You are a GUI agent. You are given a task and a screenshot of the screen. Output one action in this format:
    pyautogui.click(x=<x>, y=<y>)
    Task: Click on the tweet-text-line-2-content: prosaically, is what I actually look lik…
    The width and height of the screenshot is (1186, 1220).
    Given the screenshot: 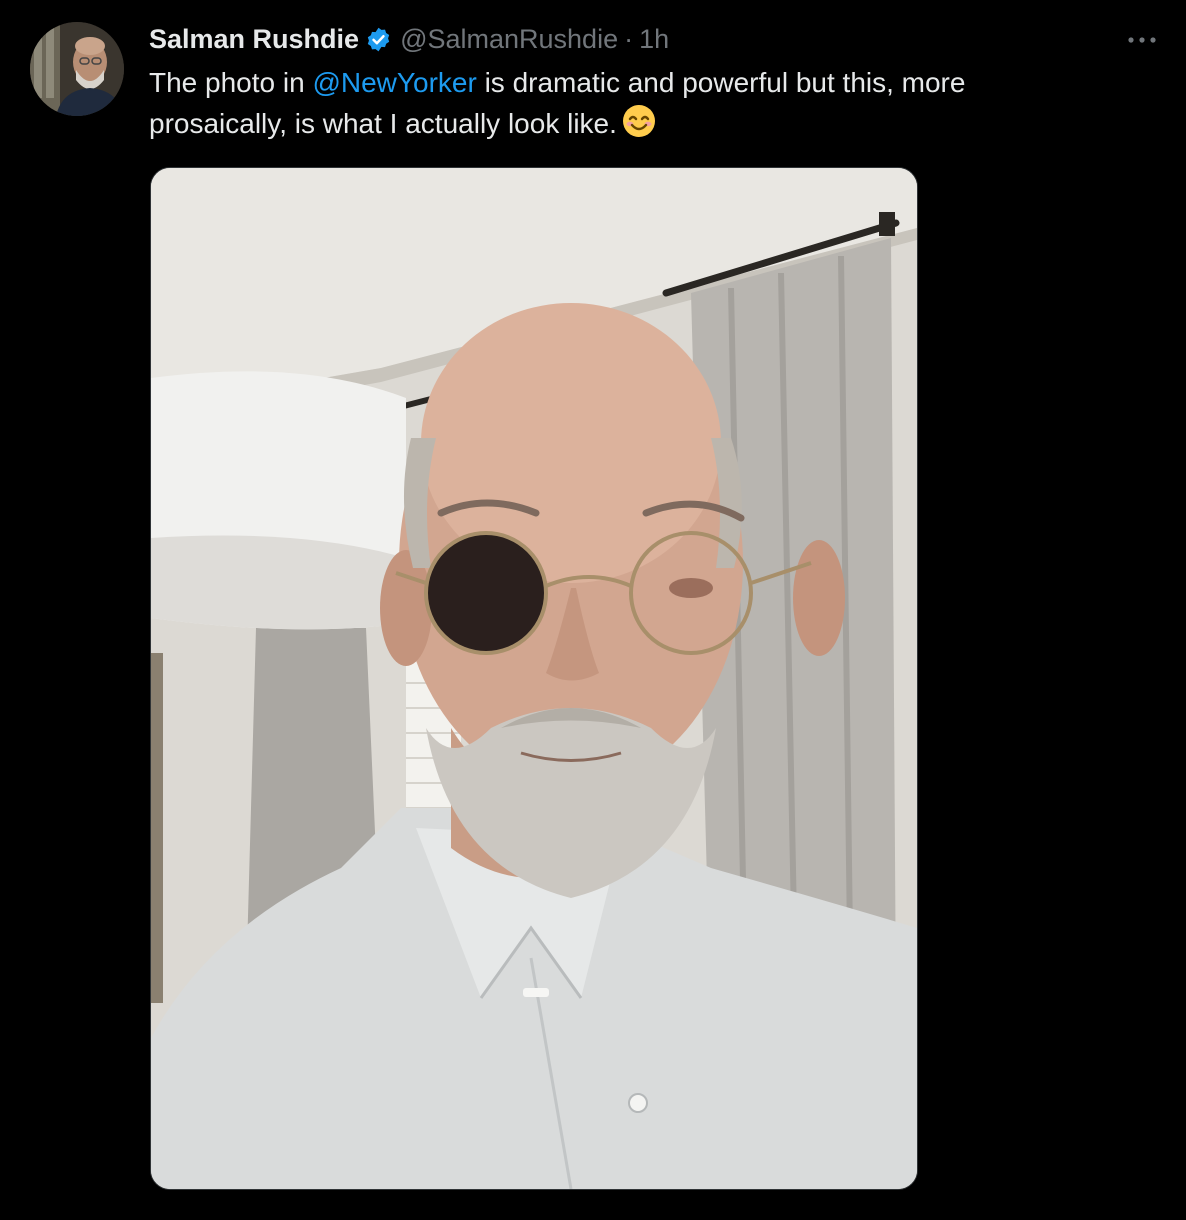 What is the action you would take?
    pyautogui.click(x=383, y=123)
    